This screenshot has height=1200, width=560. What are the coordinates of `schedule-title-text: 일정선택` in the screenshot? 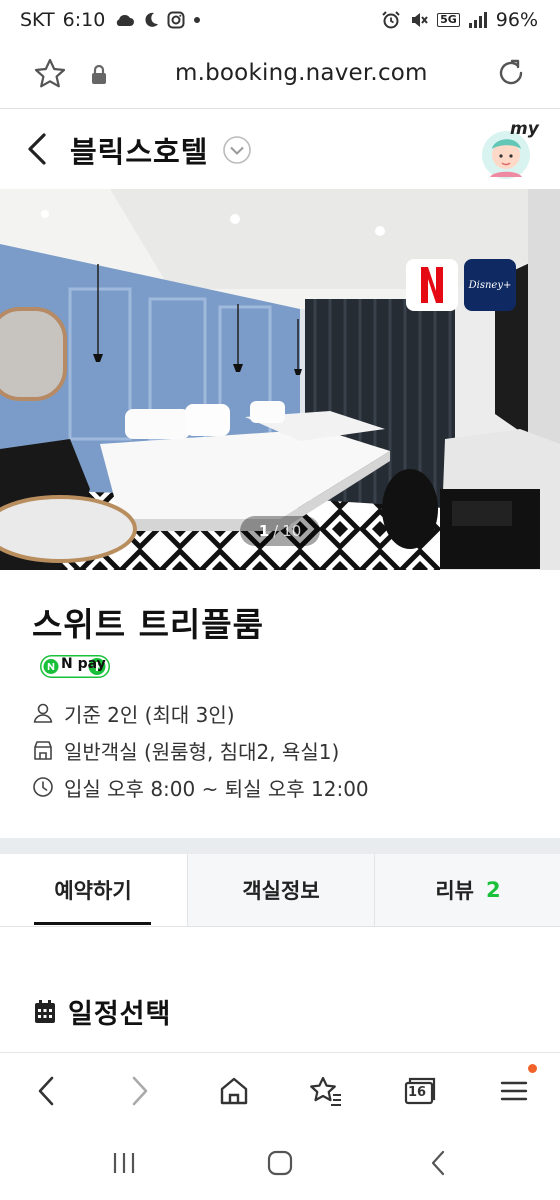 It's located at (120, 1014).